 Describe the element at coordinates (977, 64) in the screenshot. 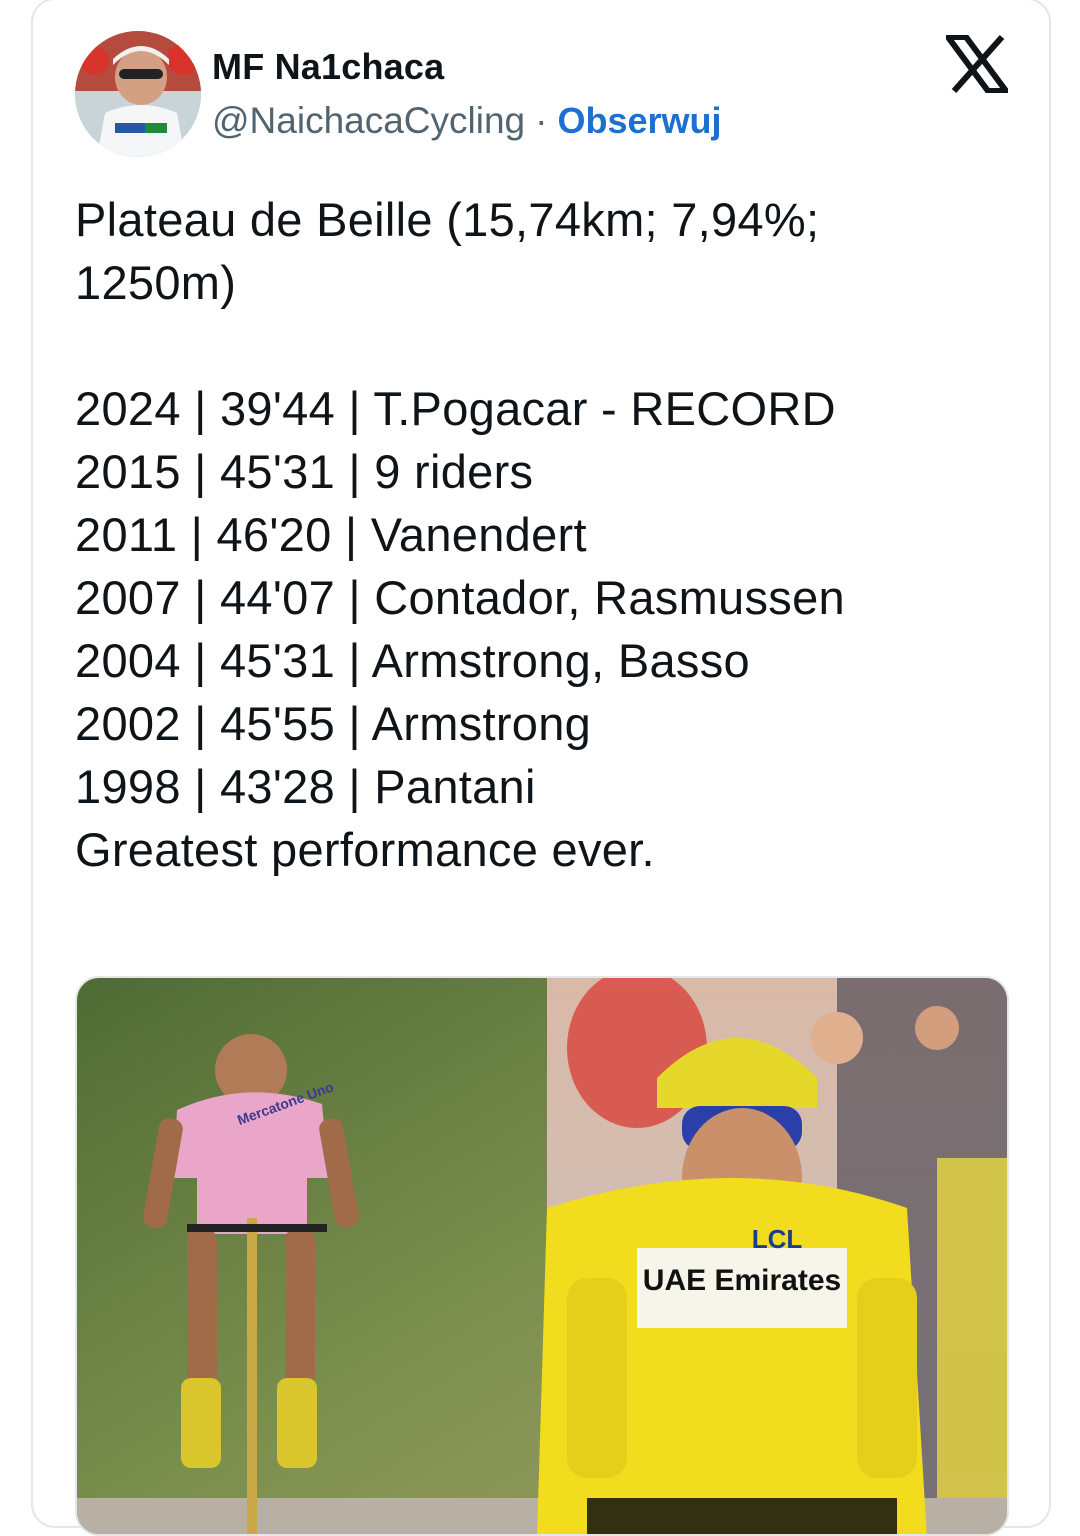

I see `x-logo-icon` at that location.